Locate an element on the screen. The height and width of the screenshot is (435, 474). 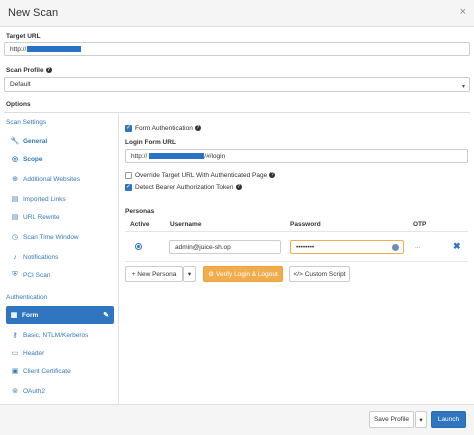
sidebar-item-label: Header is located at coordinates (34, 353).